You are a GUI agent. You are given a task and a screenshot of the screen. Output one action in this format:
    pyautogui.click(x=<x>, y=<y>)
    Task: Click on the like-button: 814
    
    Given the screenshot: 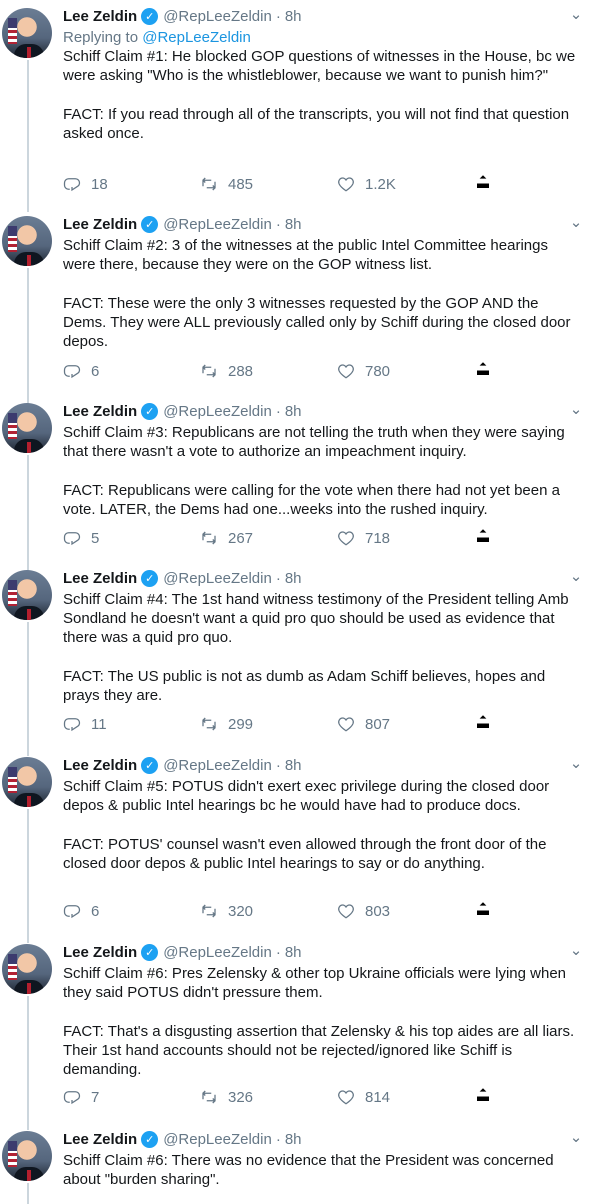 What is the action you would take?
    pyautogui.click(x=405, y=1097)
    